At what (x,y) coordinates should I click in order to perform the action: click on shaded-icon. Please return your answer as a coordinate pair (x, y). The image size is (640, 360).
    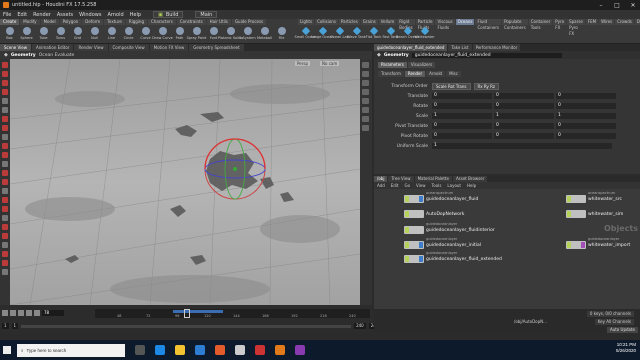
    Looking at the image, I should click on (365, 92).